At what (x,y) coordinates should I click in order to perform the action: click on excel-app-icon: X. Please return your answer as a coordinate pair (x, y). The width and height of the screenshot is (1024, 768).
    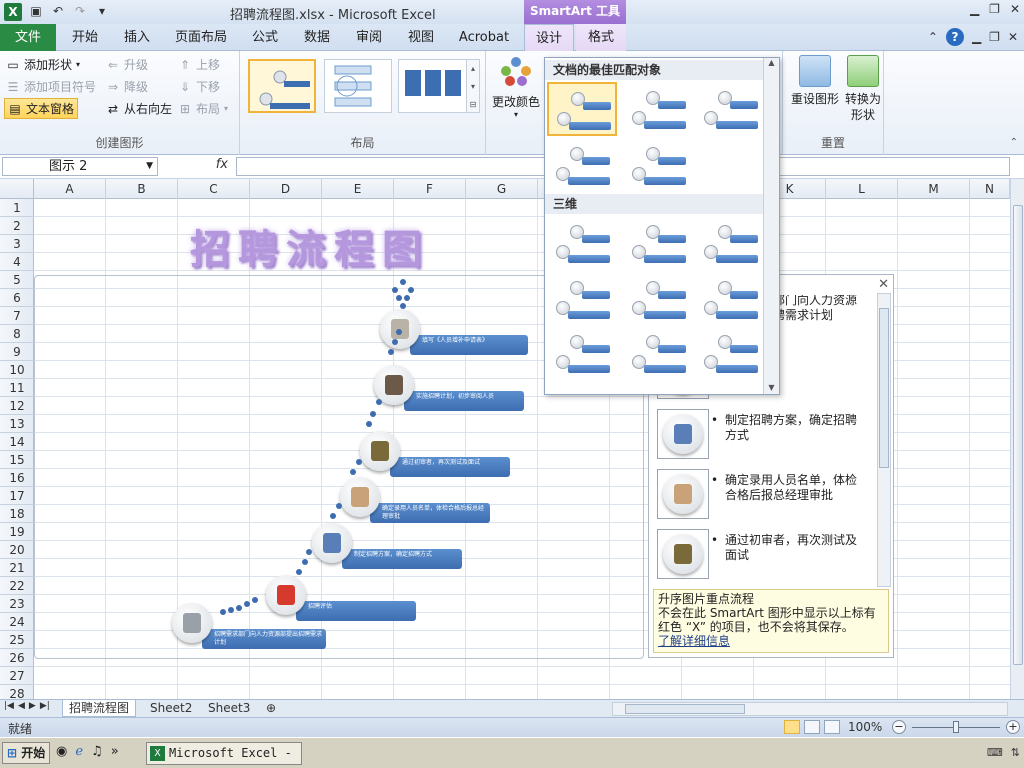
    Looking at the image, I should click on (13, 12).